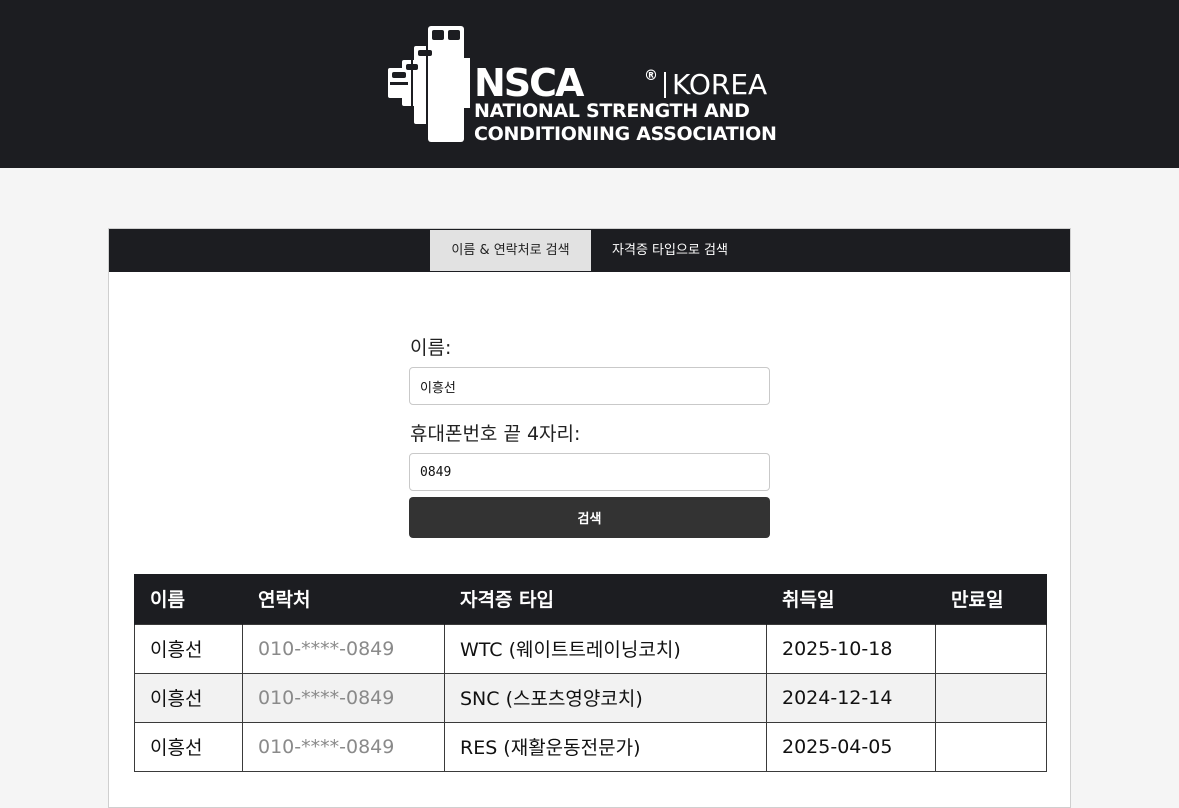 The width and height of the screenshot is (1179, 808). I want to click on logo-region-text: KOREA, so click(720, 84).